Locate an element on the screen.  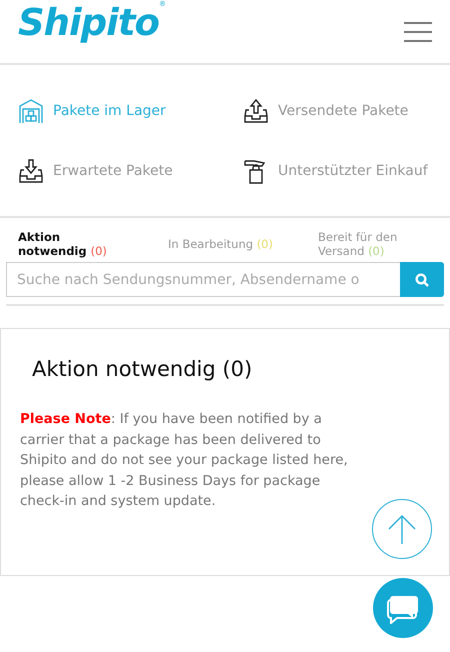
nav-link: Pakete im Lager is located at coordinates (130, 111).